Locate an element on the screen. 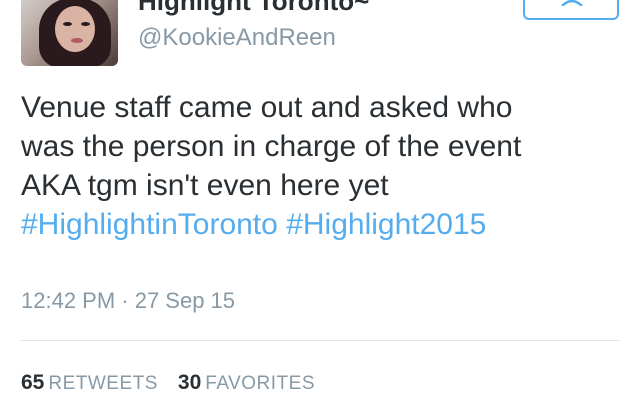  favorites-label: FAVORITES is located at coordinates (260, 383).